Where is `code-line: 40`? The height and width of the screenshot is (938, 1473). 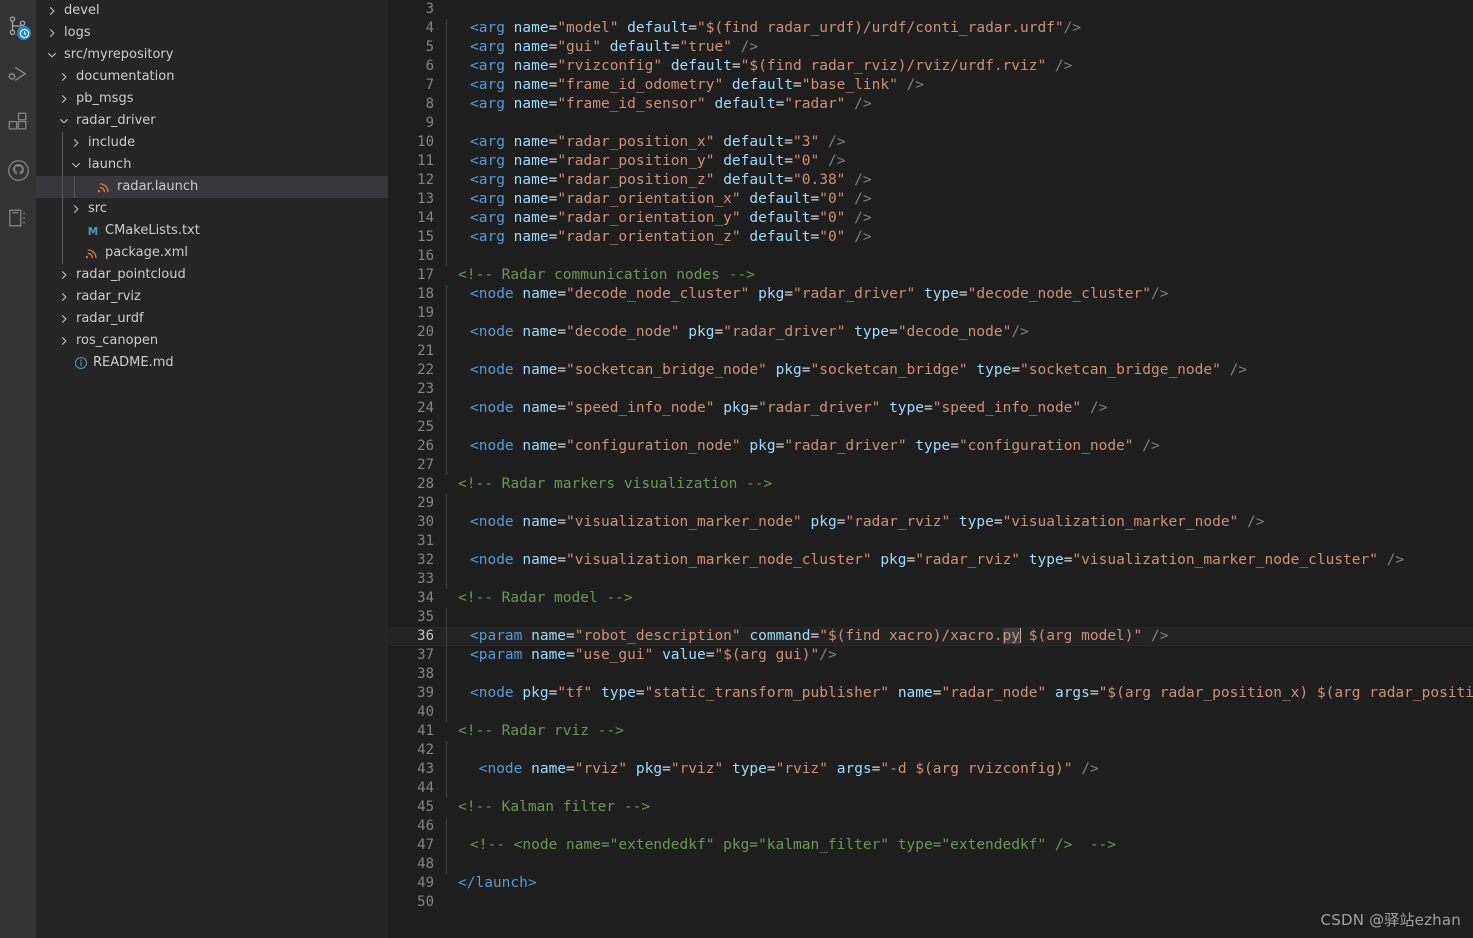
code-line: 40 is located at coordinates (930, 712).